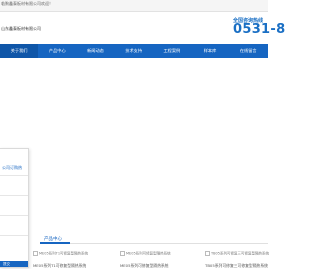 This screenshot has height=269, width=320. I want to click on nav-news: 新闻动态, so click(95, 51).